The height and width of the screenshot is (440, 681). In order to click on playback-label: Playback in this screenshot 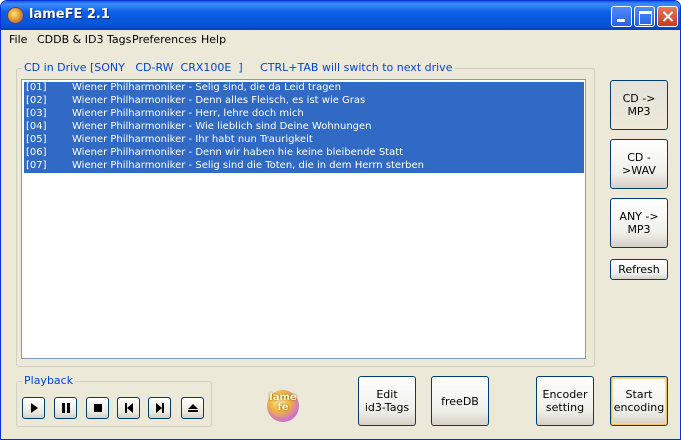, I will do `click(49, 380)`.